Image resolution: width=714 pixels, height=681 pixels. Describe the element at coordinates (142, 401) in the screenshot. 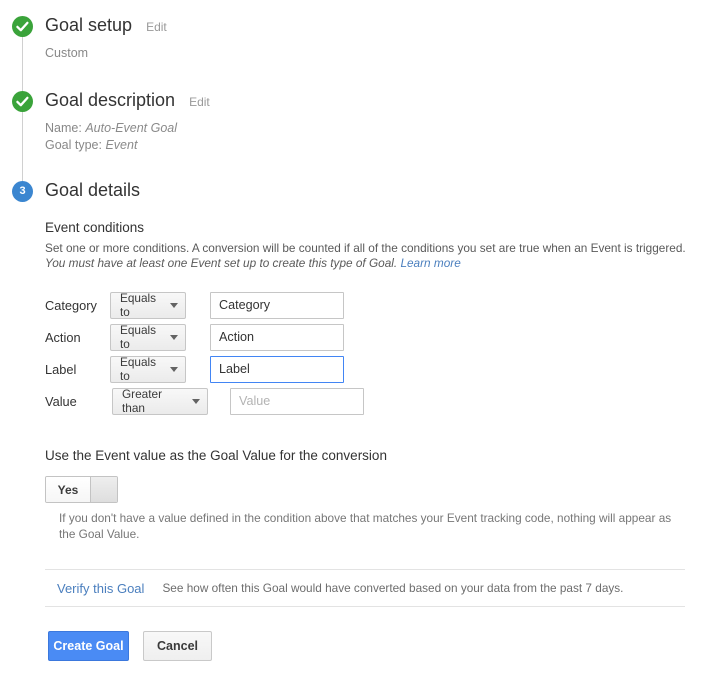

I see `value-operator-value: Greater than` at that location.